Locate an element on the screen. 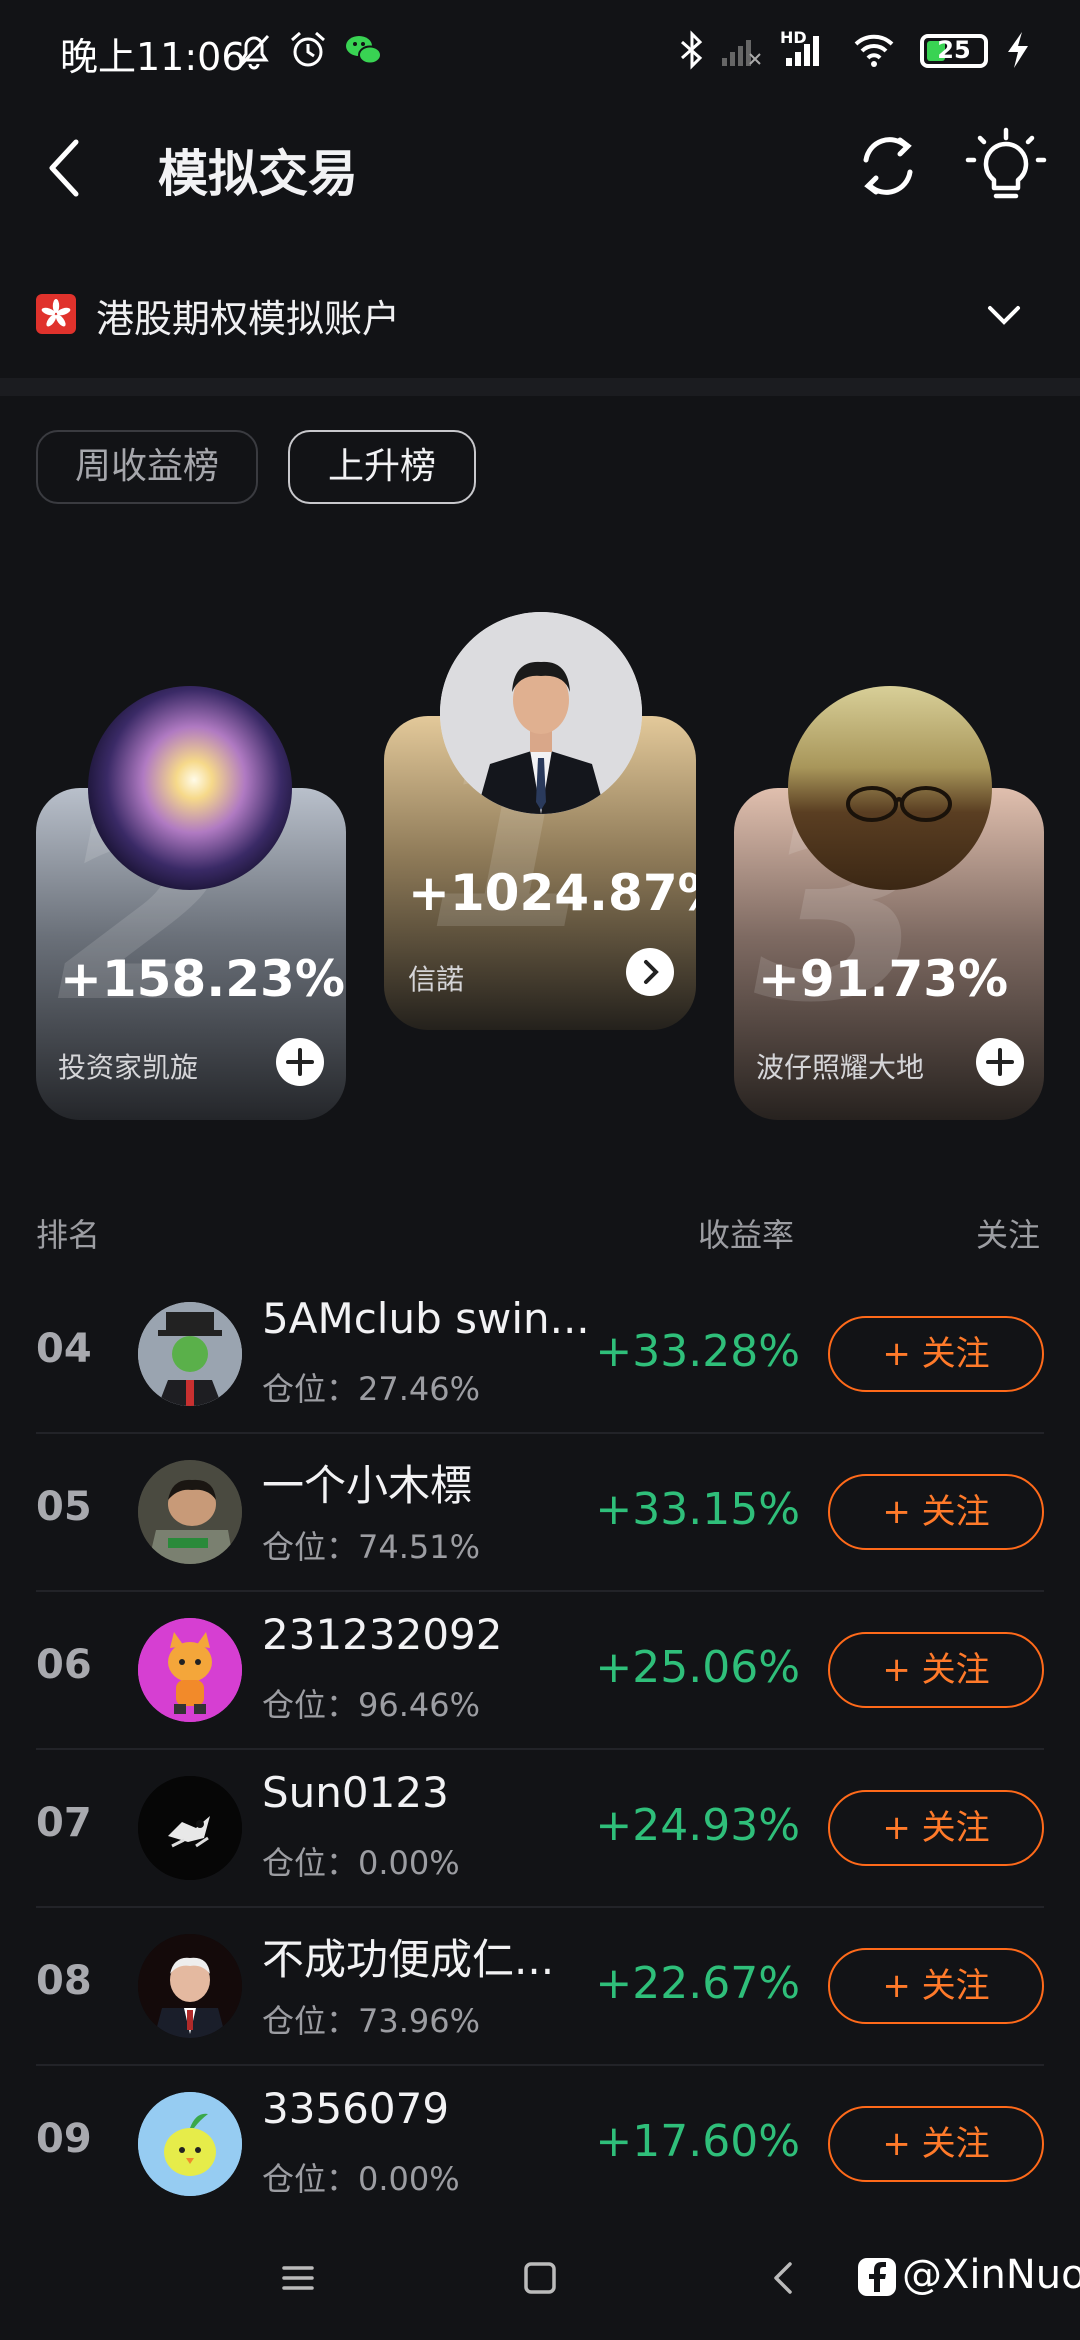  menu-icon is located at coordinates (298, 2278).